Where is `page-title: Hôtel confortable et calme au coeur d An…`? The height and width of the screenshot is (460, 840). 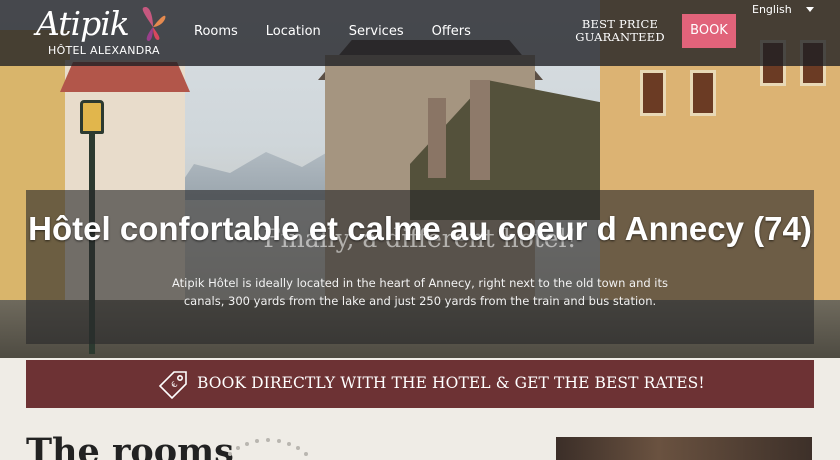
page-title: Hôtel confortable et calme au coeur d An… is located at coordinates (420, 228).